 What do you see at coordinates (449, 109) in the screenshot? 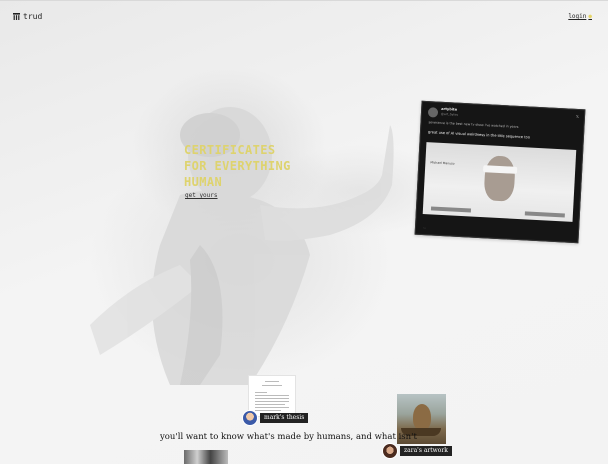
I see `tweet-author-name: artybite` at bounding box center [449, 109].